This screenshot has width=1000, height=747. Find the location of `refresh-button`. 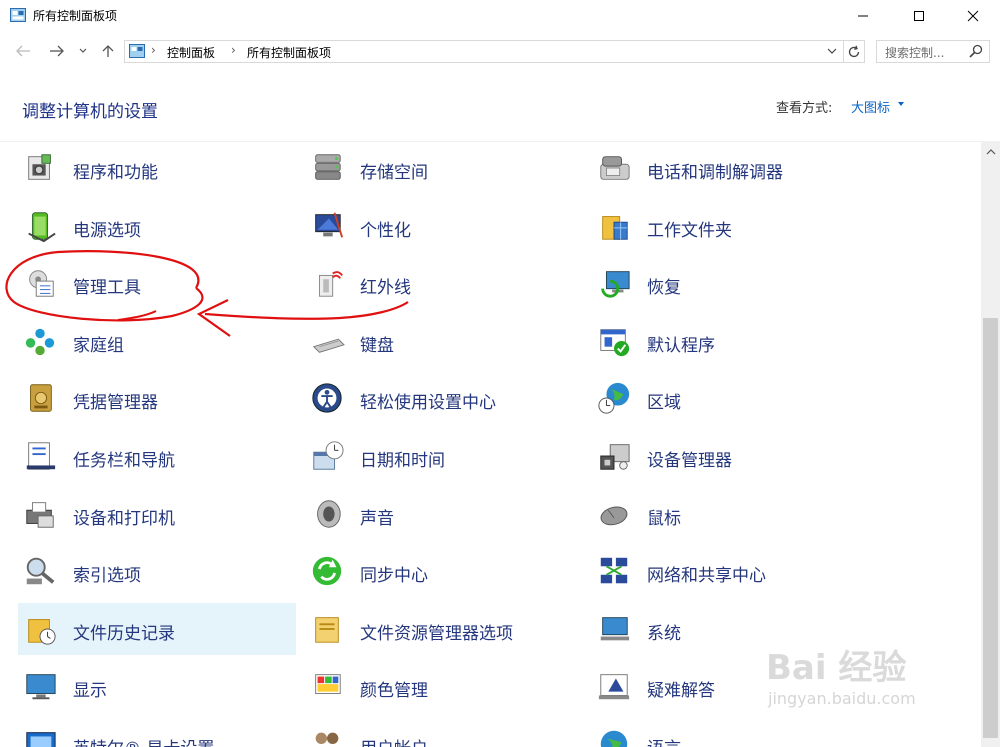

refresh-button is located at coordinates (854, 51).